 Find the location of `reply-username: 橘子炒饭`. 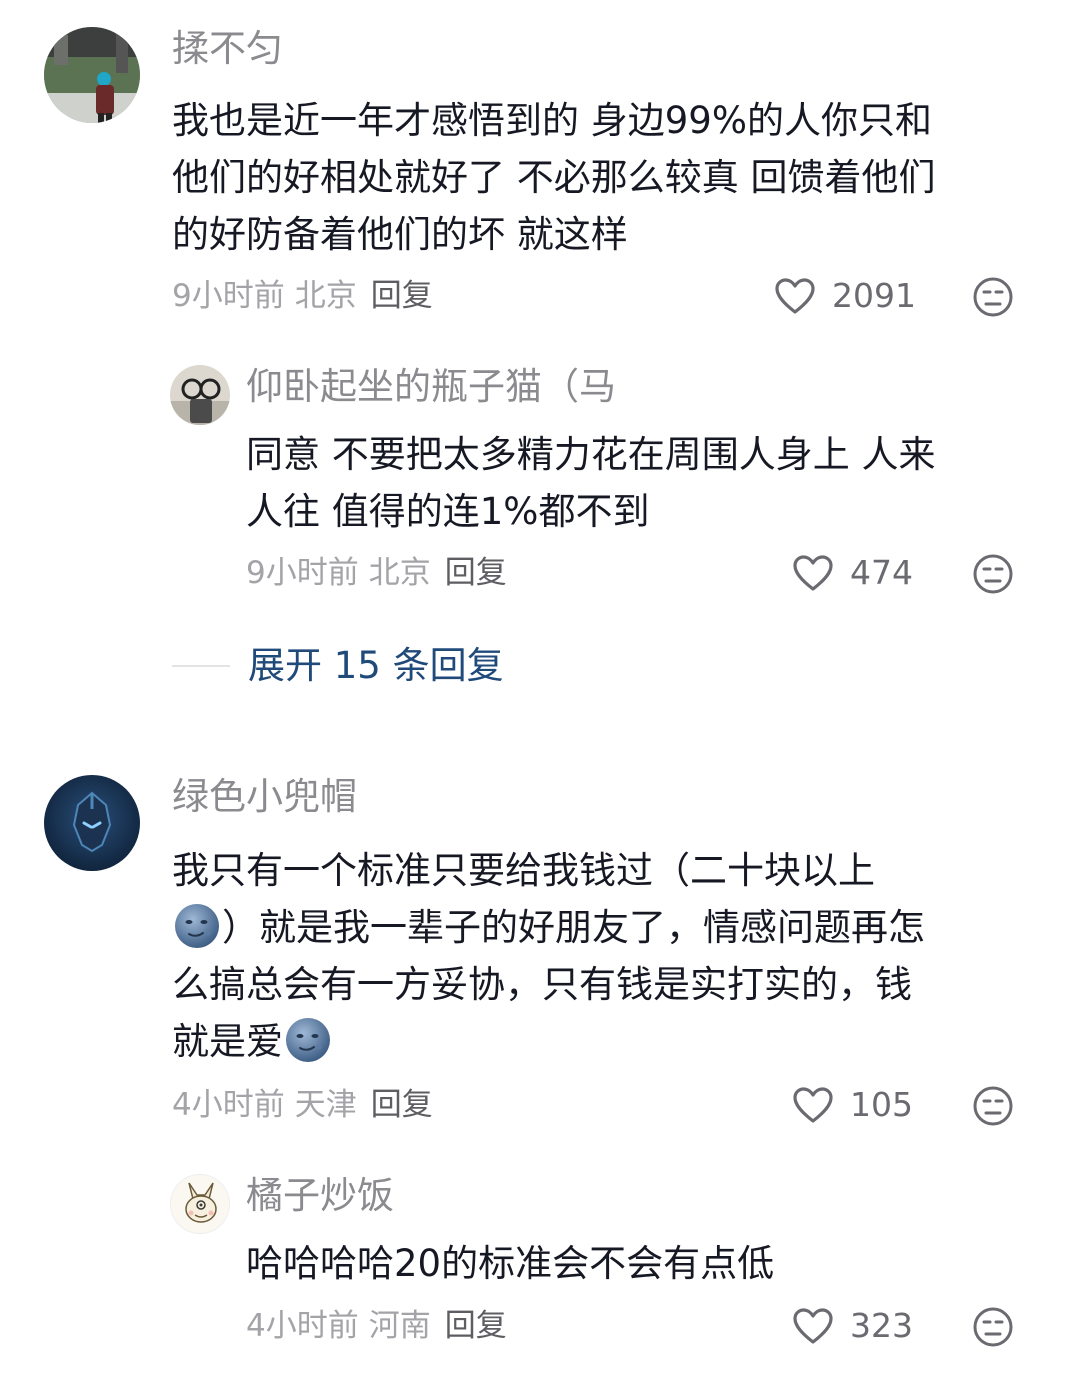

reply-username: 橘子炒饭 is located at coordinates (320, 1196).